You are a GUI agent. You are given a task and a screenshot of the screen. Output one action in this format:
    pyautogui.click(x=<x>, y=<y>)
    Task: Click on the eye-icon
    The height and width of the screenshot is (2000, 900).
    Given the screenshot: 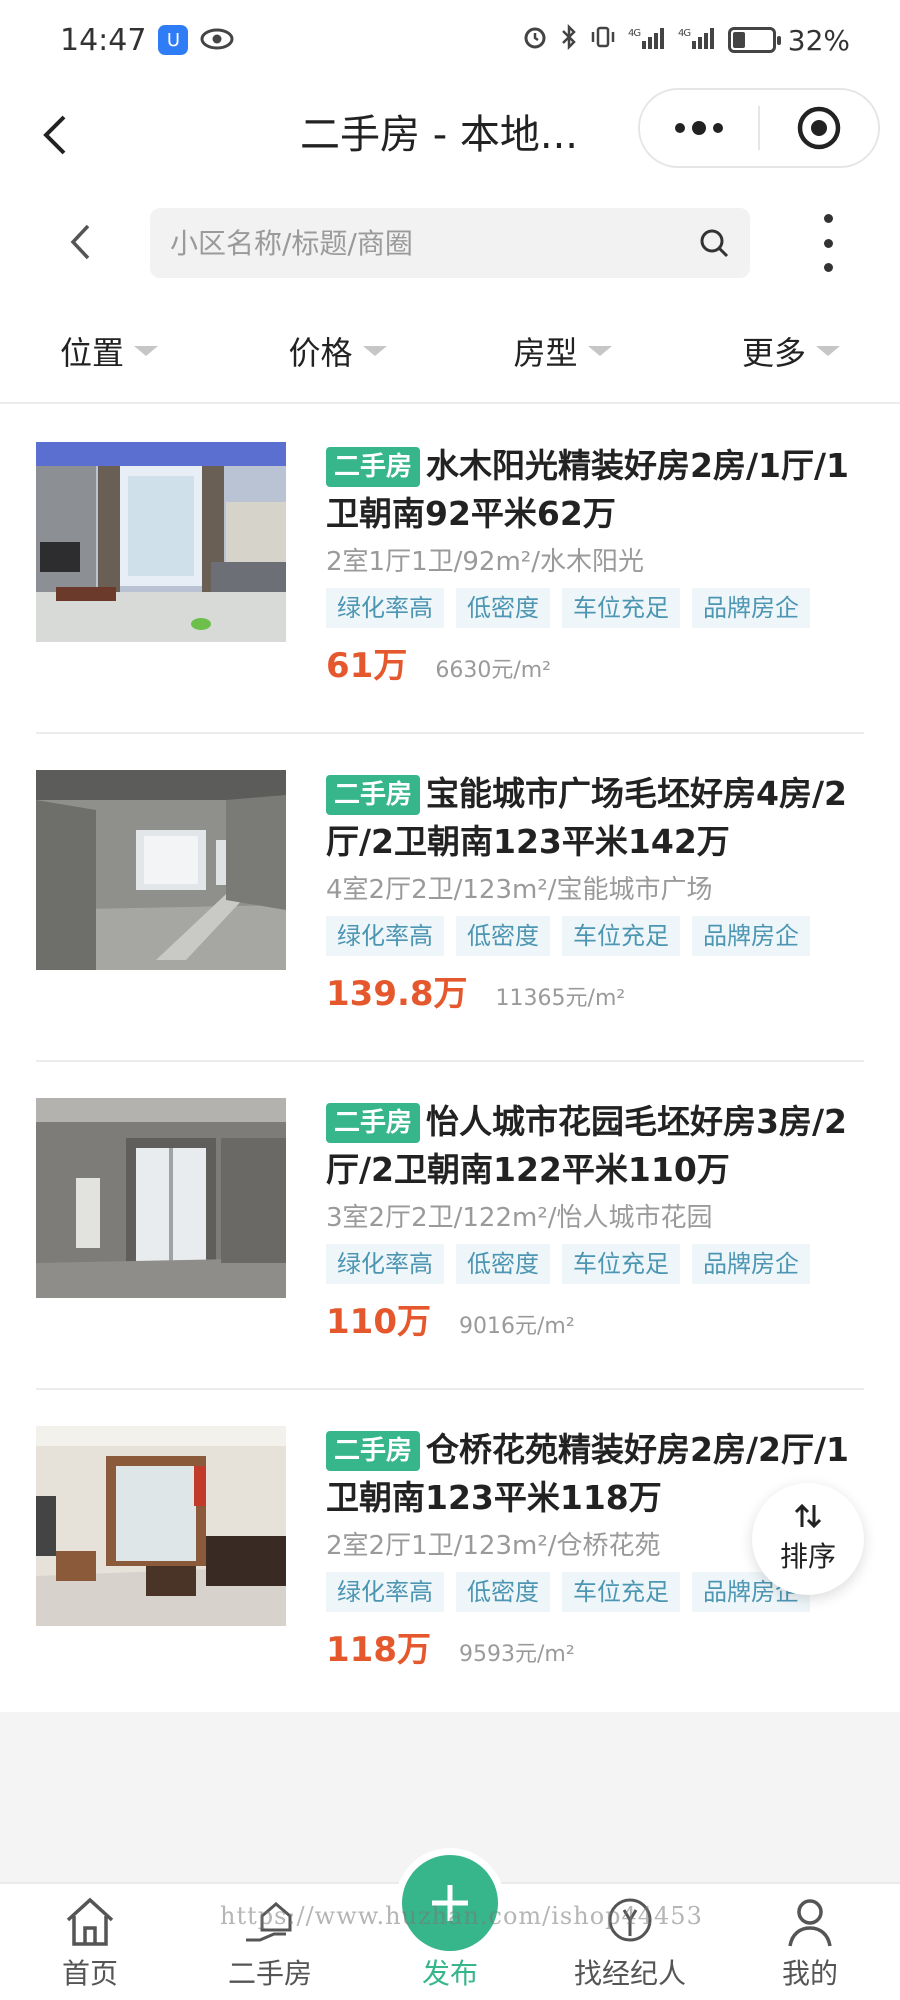 What is the action you would take?
    pyautogui.click(x=217, y=40)
    